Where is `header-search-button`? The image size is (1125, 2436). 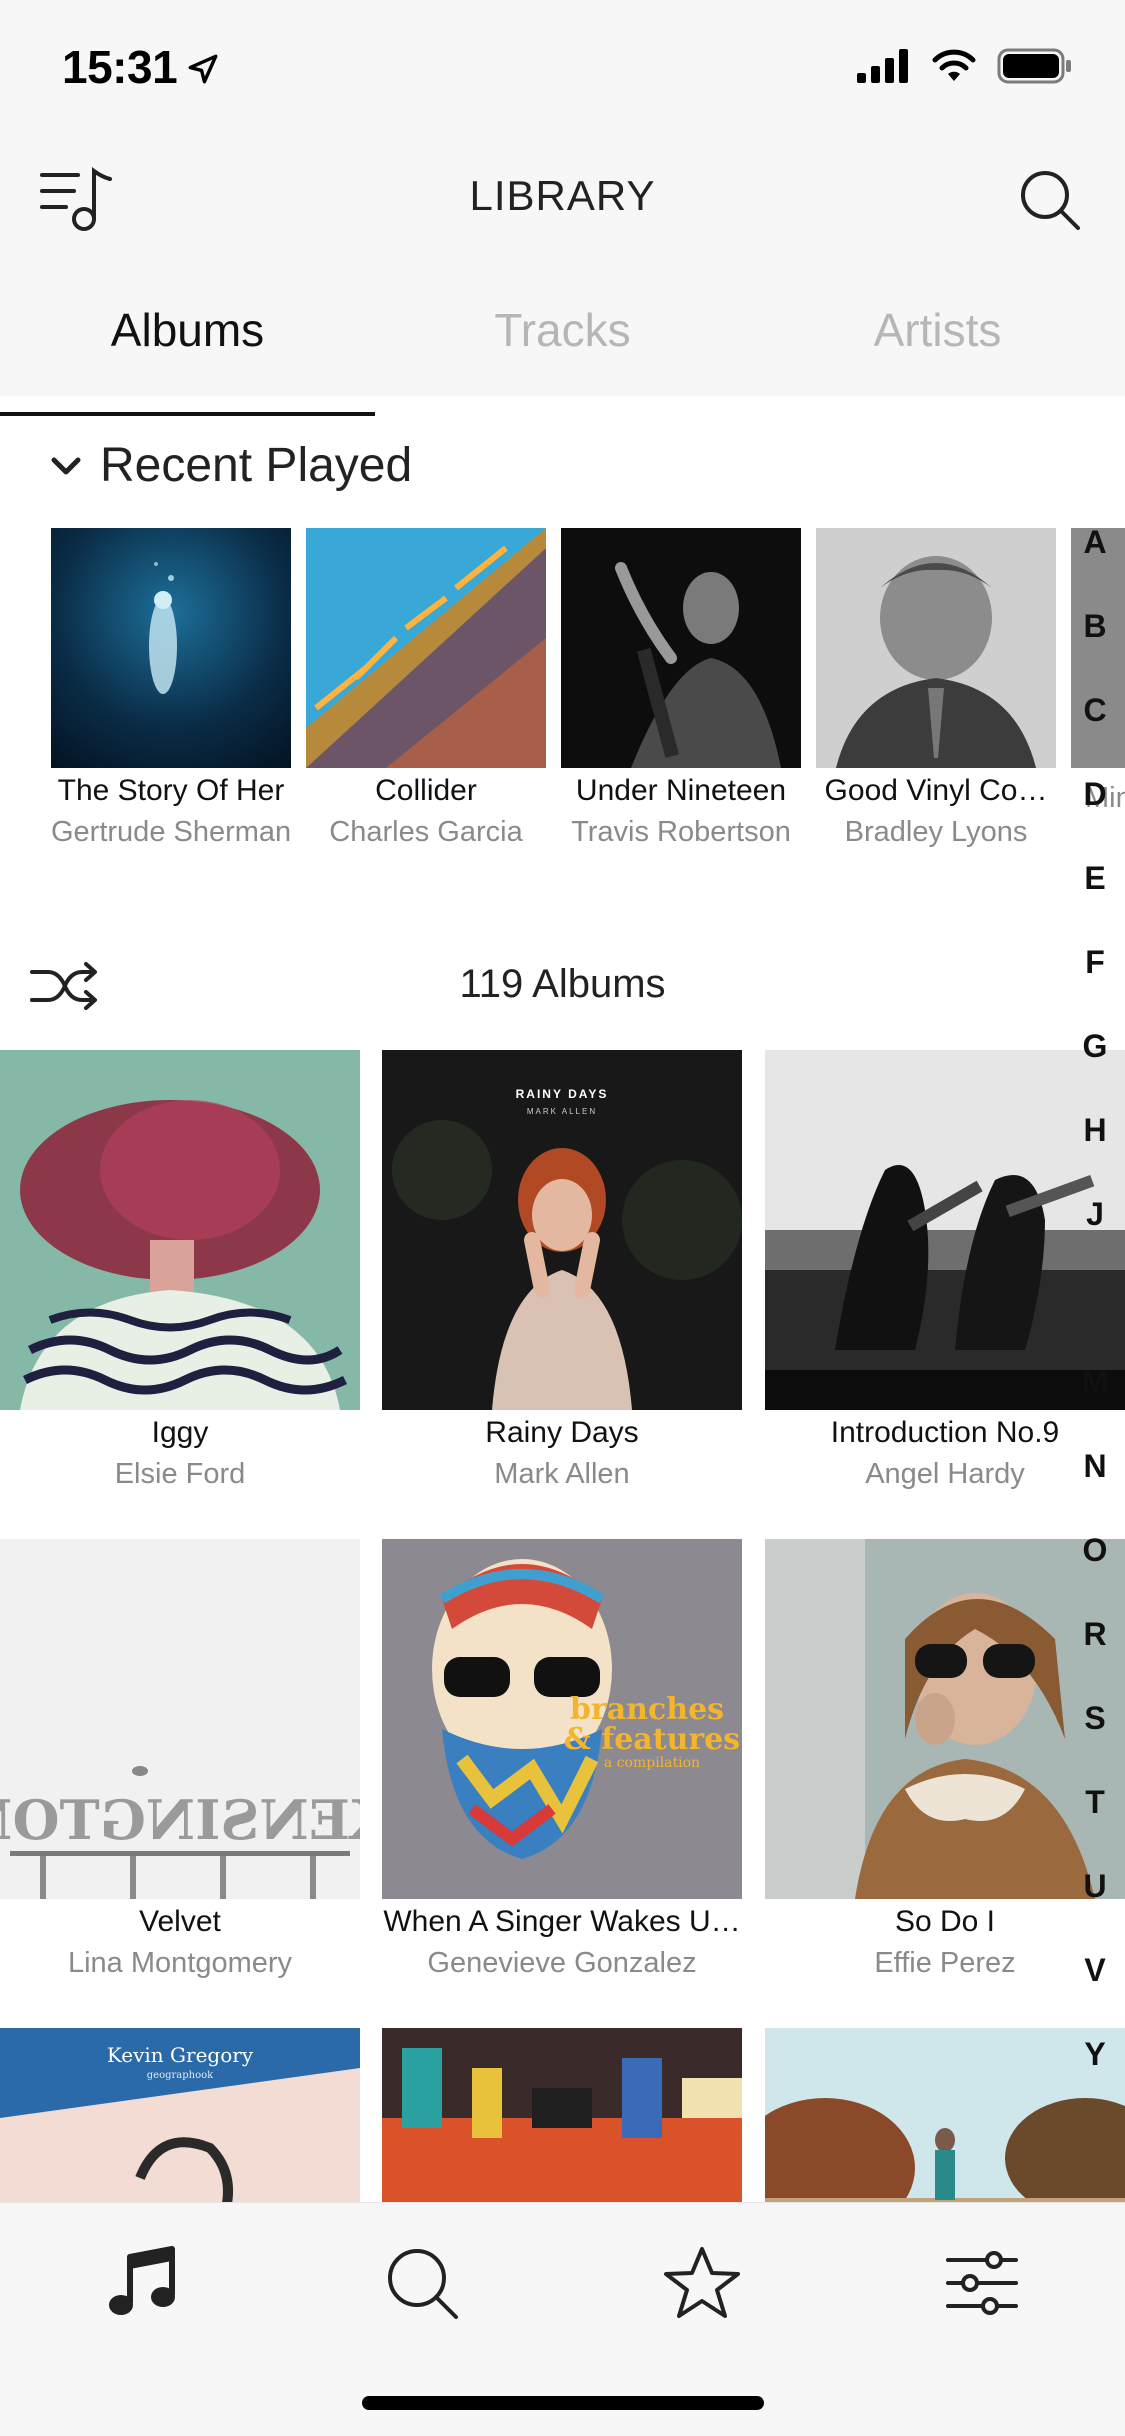 header-search-button is located at coordinates (1050, 200).